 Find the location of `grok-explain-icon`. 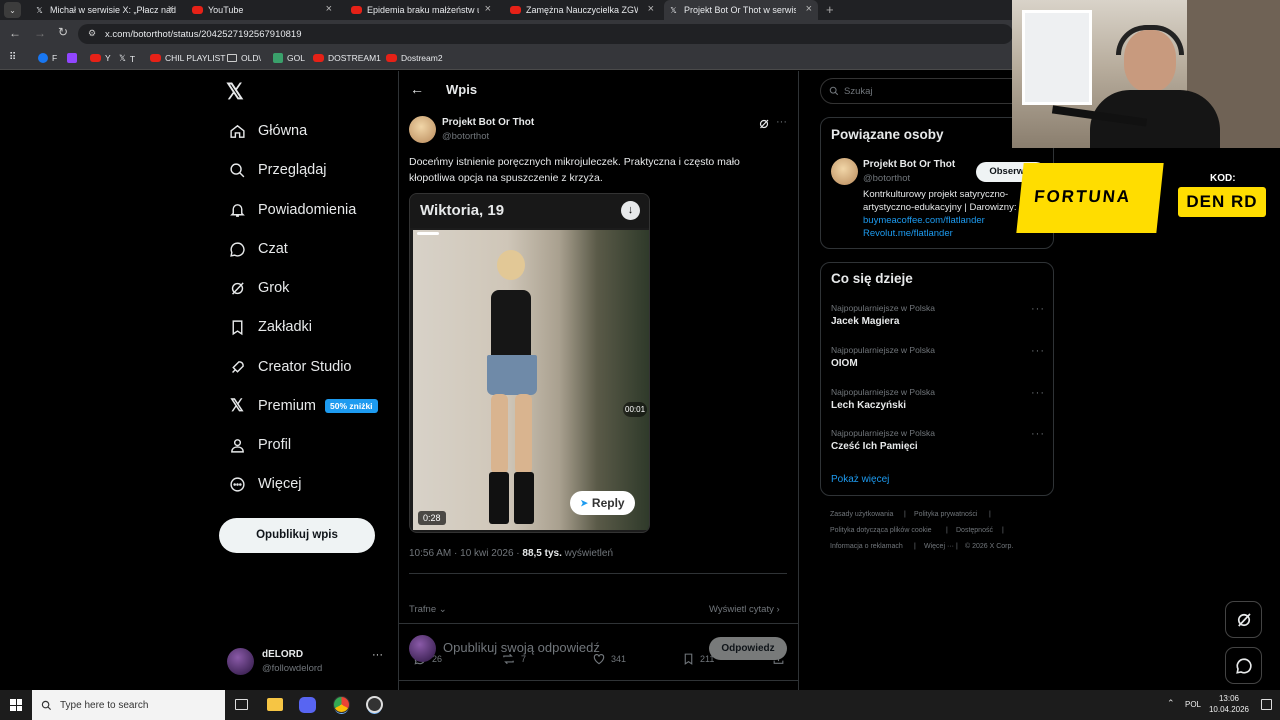

grok-explain-icon is located at coordinates (764, 126).